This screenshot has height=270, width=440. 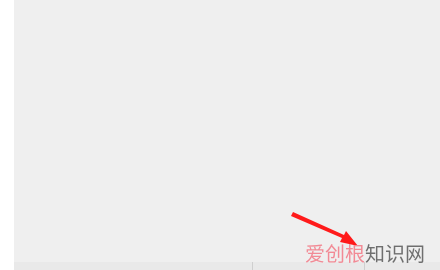 I want to click on watermark-logo: 爱创根知识网, so click(x=365, y=252).